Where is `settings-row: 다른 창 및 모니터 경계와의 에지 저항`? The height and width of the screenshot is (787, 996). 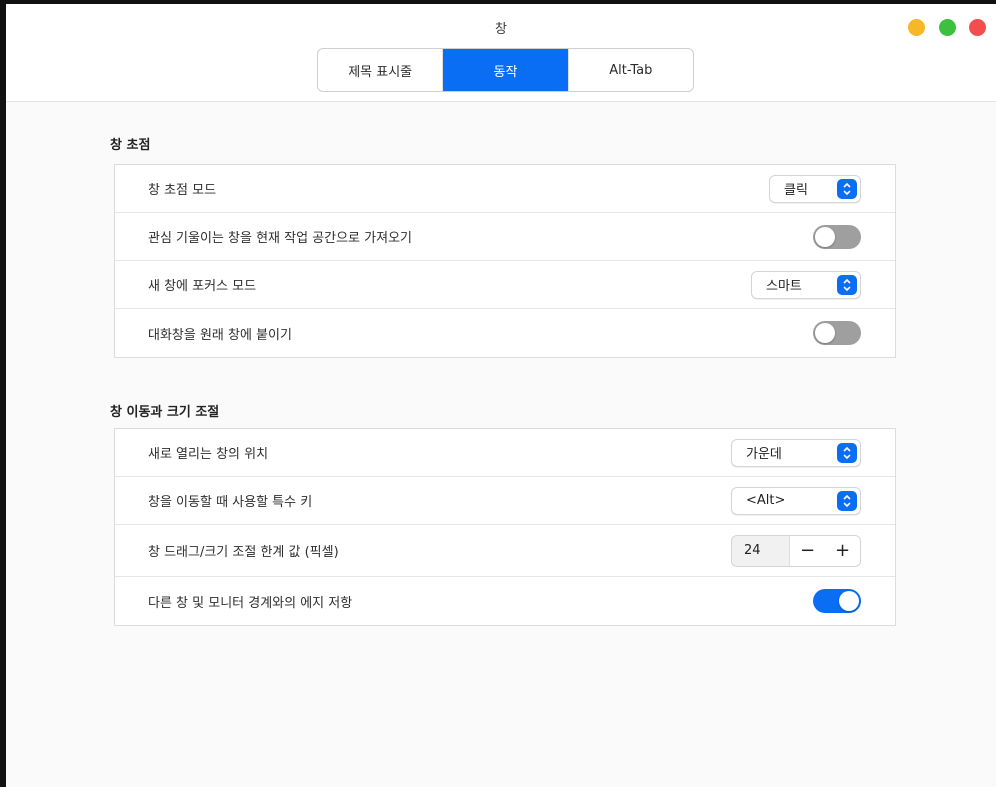 settings-row: 다른 창 및 모니터 경계와의 에지 저항 is located at coordinates (505, 601).